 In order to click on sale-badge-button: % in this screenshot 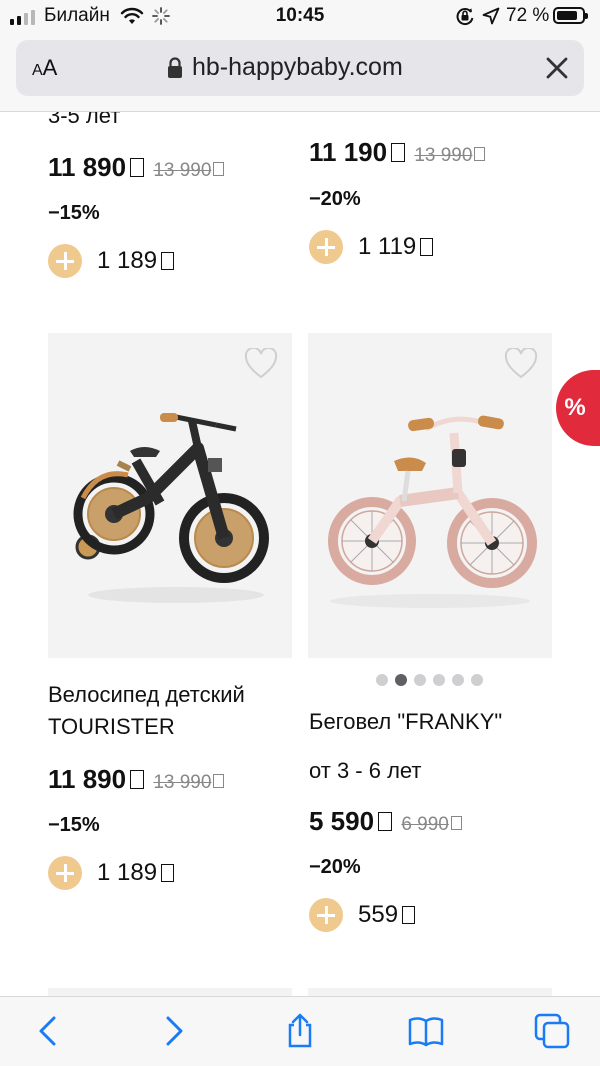, I will do `click(578, 408)`.